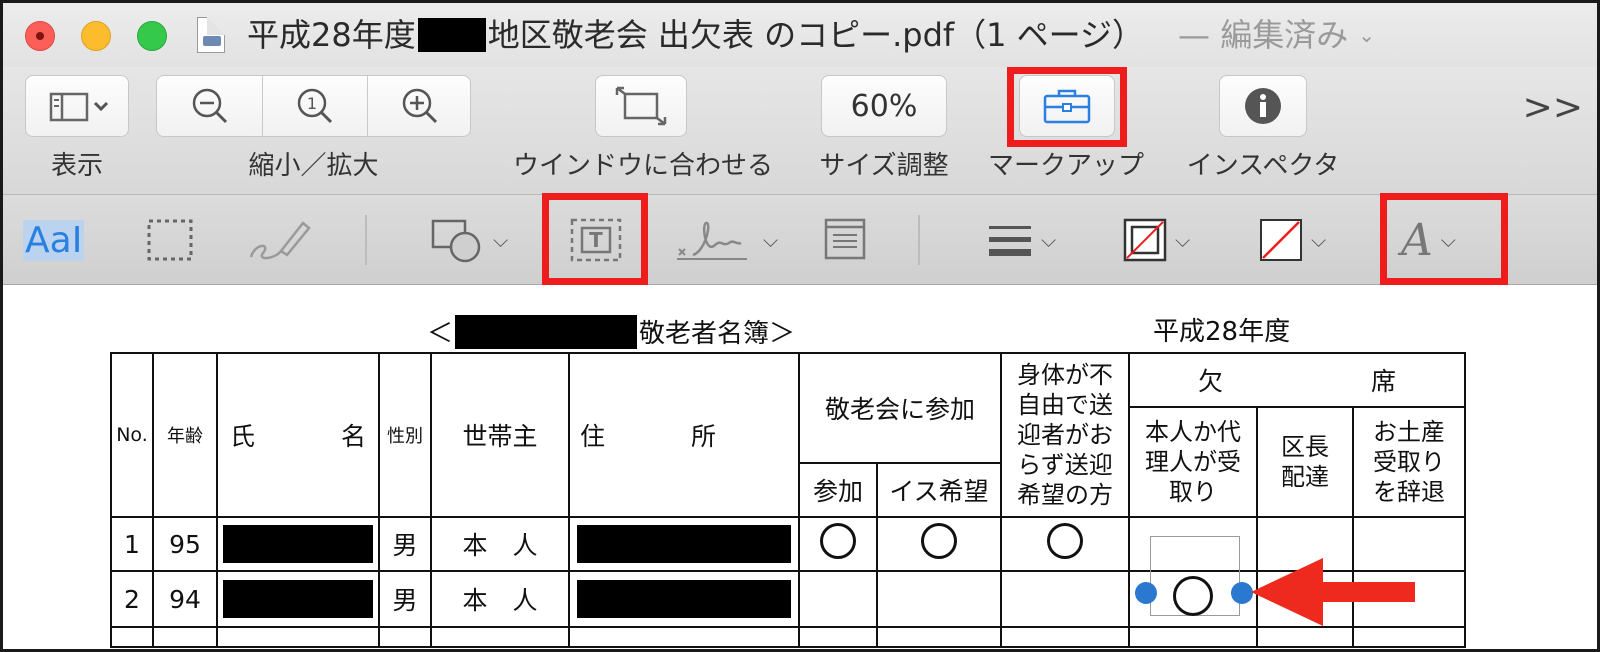  Describe the element at coordinates (1263, 35) in the screenshot. I see `edited-status: — 編集済み` at that location.